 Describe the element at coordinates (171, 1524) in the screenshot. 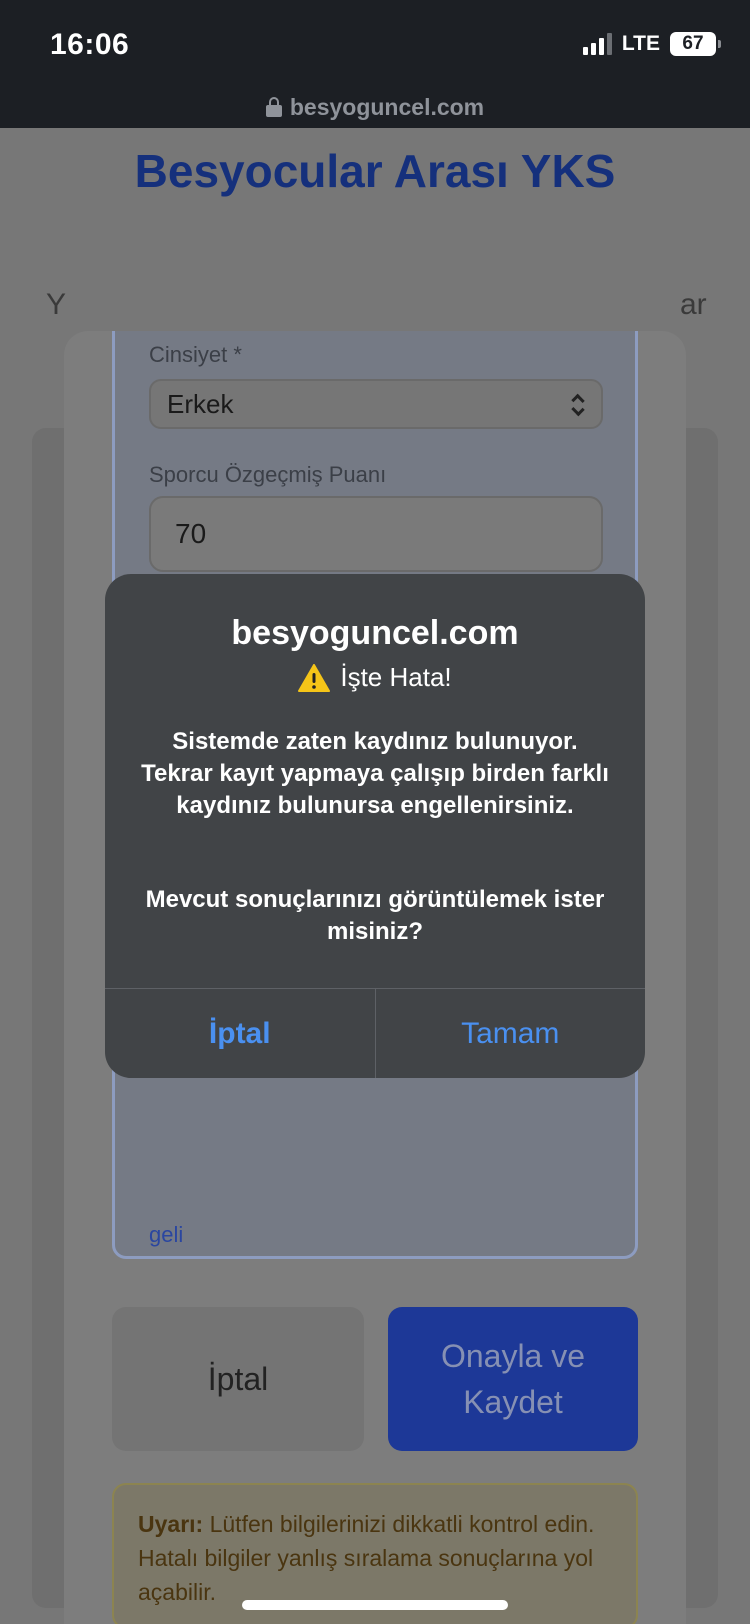

I see `warning-bold: Uyarı:` at that location.